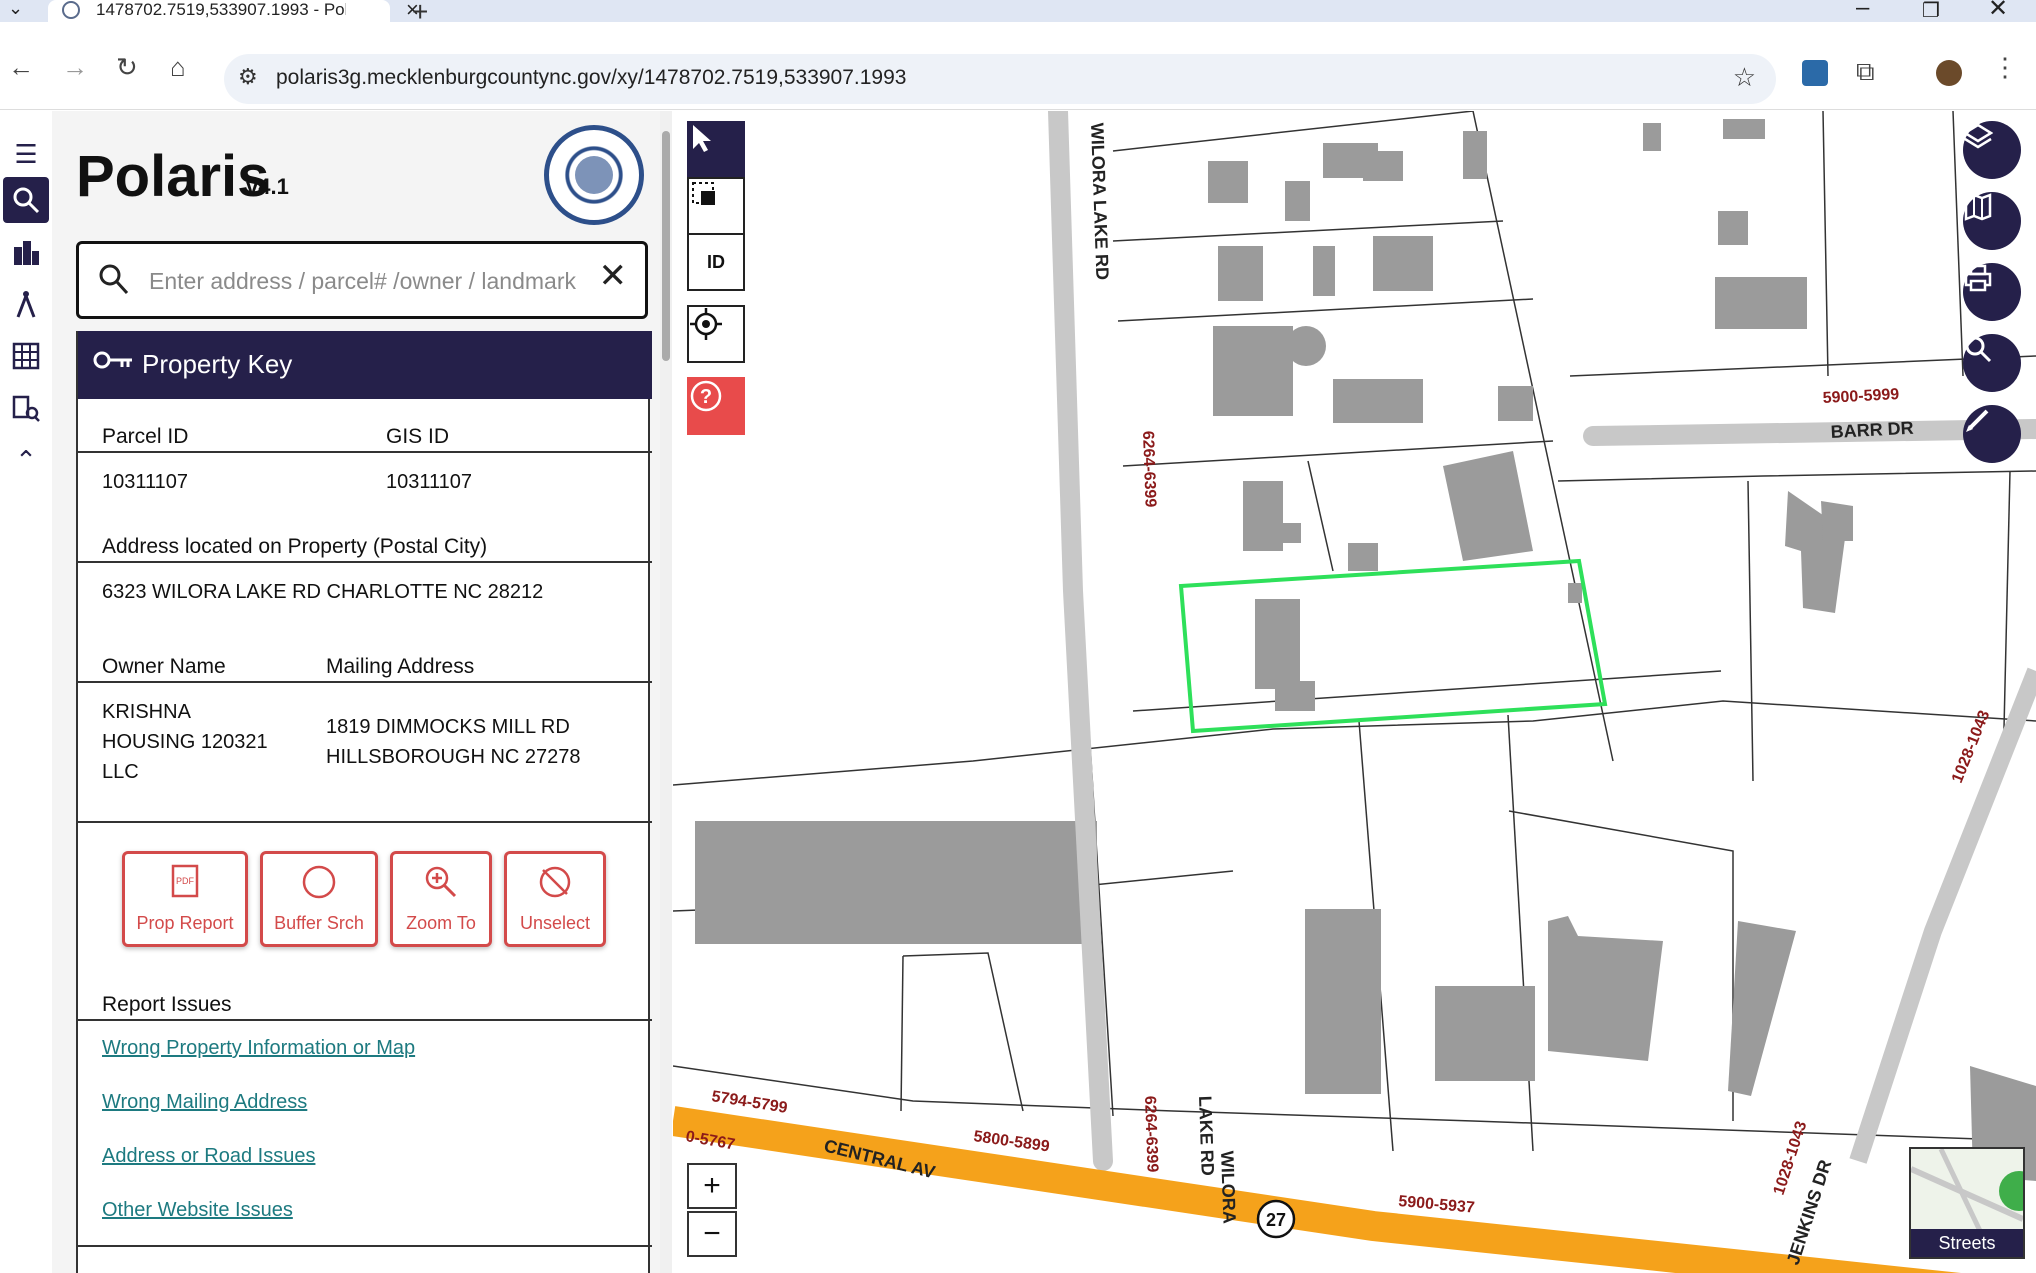 The image size is (2036, 1273). What do you see at coordinates (71, 10) in the screenshot?
I see `site-favicon-icon` at bounding box center [71, 10].